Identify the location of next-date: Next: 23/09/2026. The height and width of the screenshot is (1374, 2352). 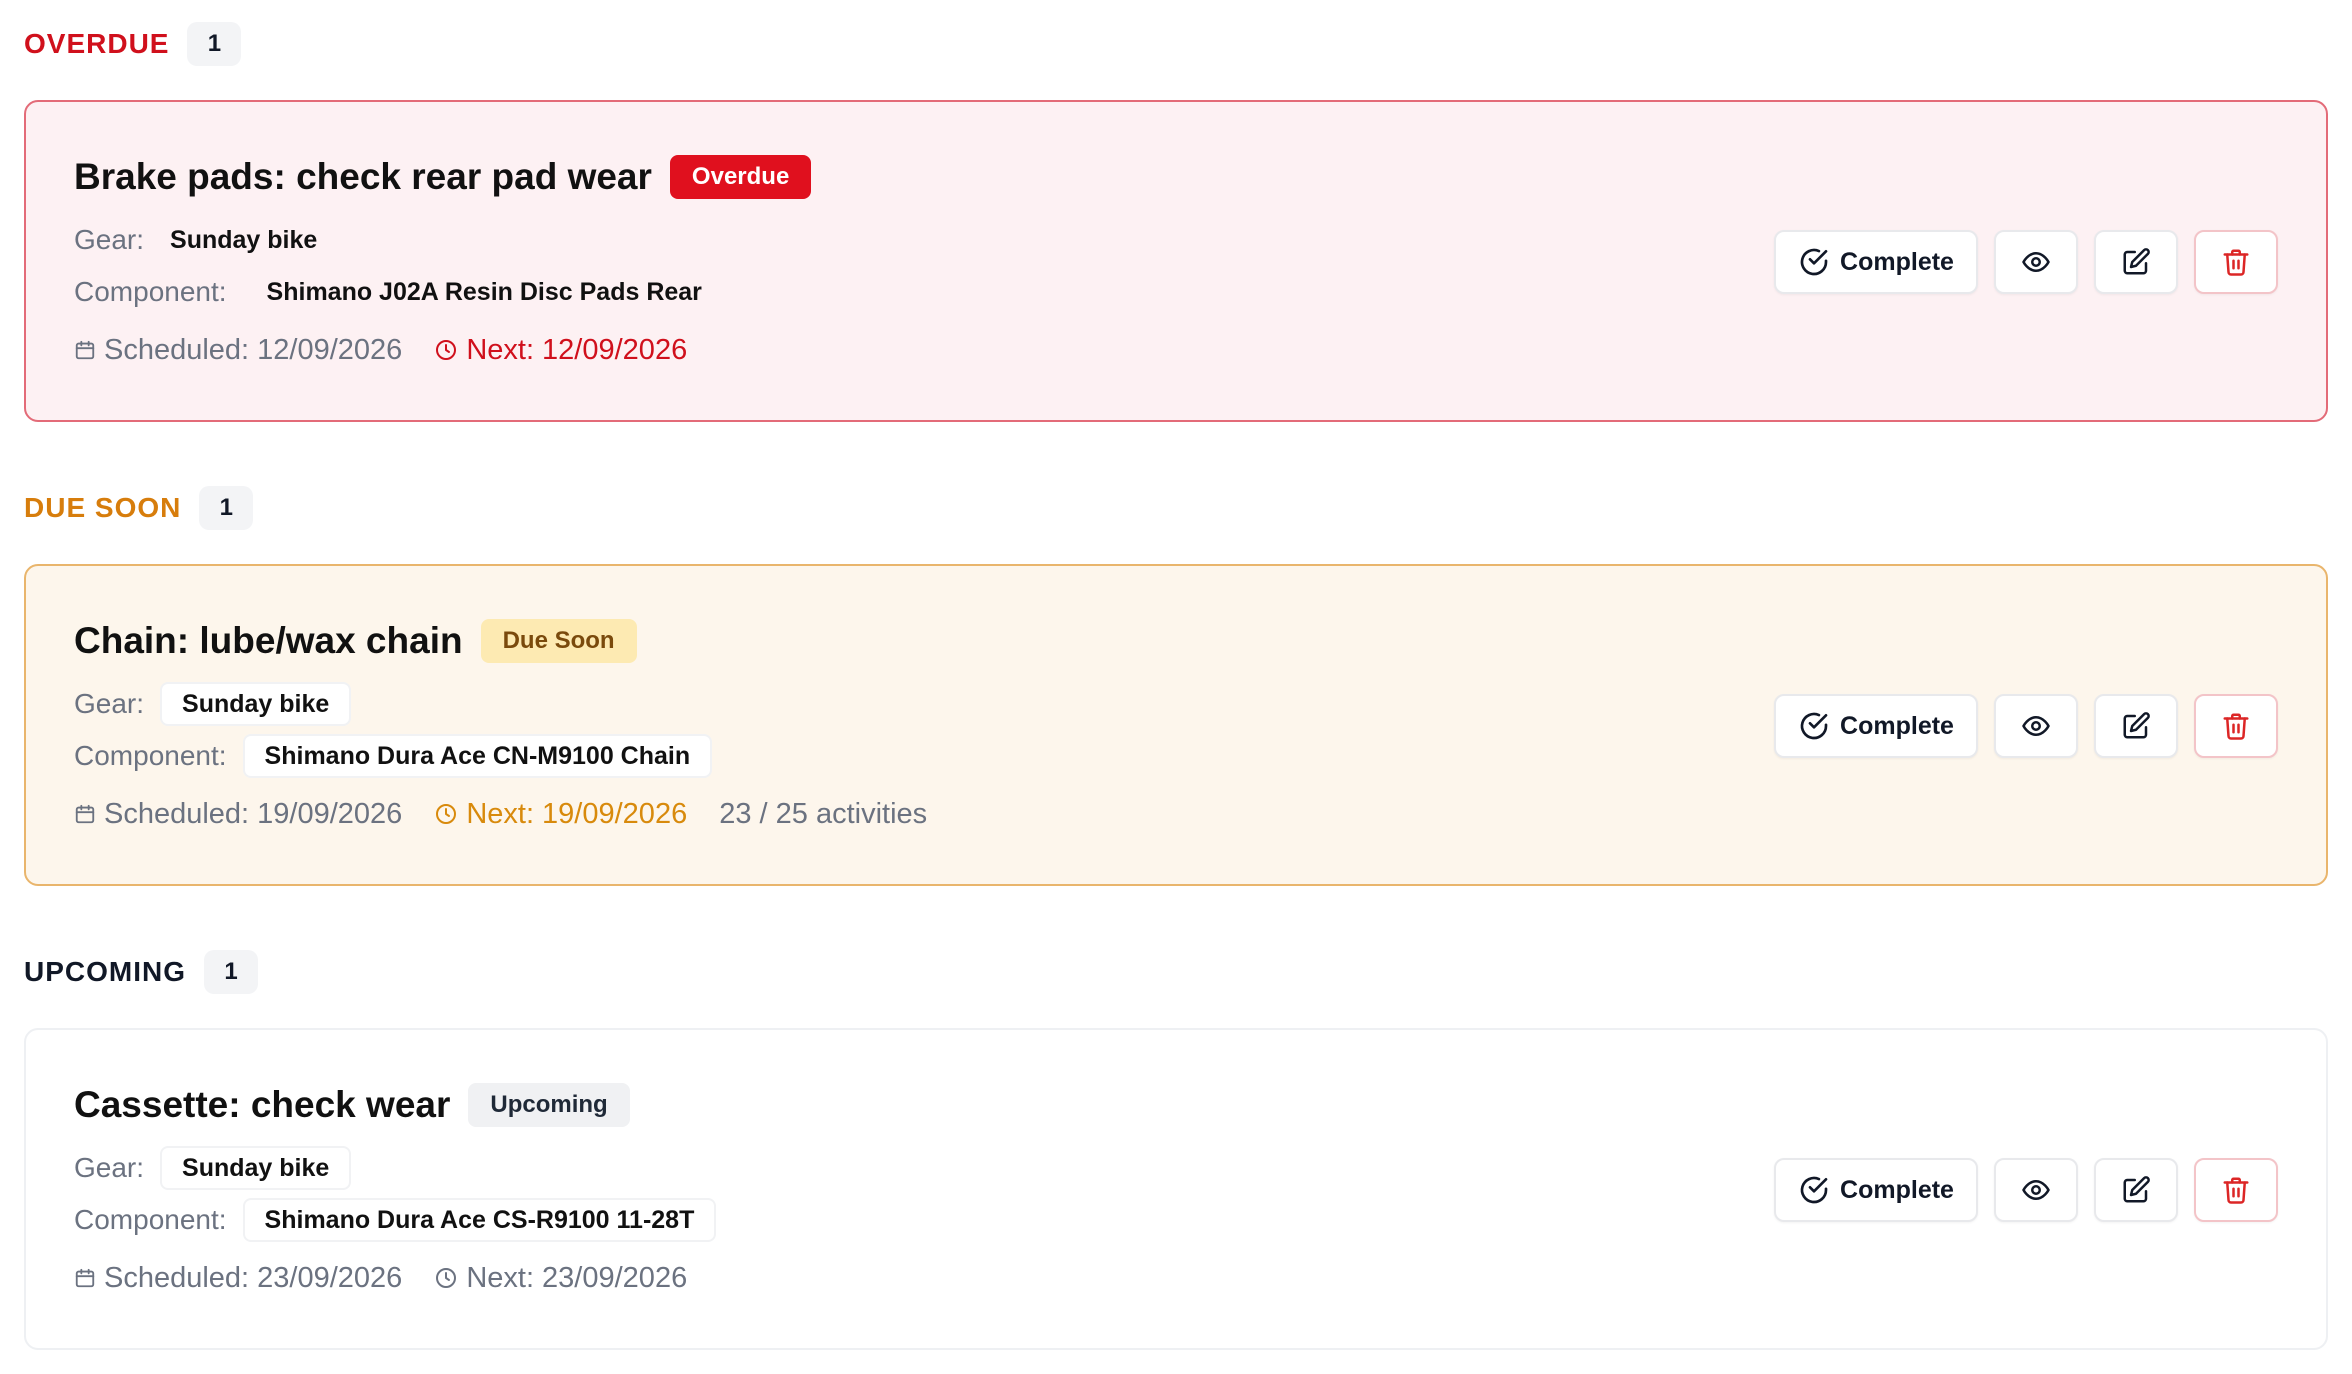
(560, 1278).